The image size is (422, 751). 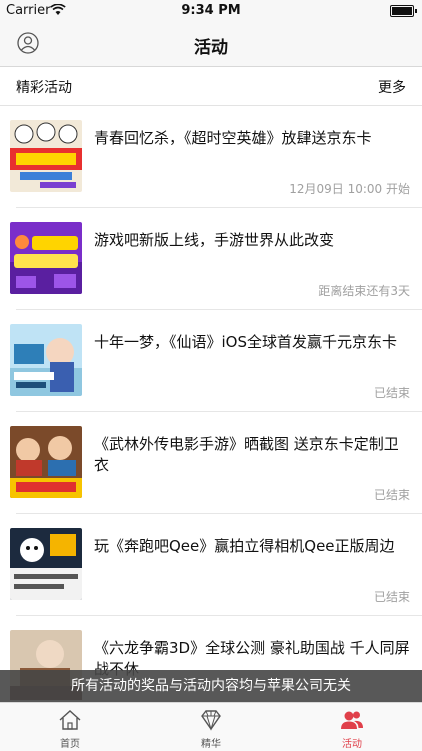 What do you see at coordinates (214, 240) in the screenshot?
I see `activity-title: 游戏吧新版上线，手游世界从此改变` at bounding box center [214, 240].